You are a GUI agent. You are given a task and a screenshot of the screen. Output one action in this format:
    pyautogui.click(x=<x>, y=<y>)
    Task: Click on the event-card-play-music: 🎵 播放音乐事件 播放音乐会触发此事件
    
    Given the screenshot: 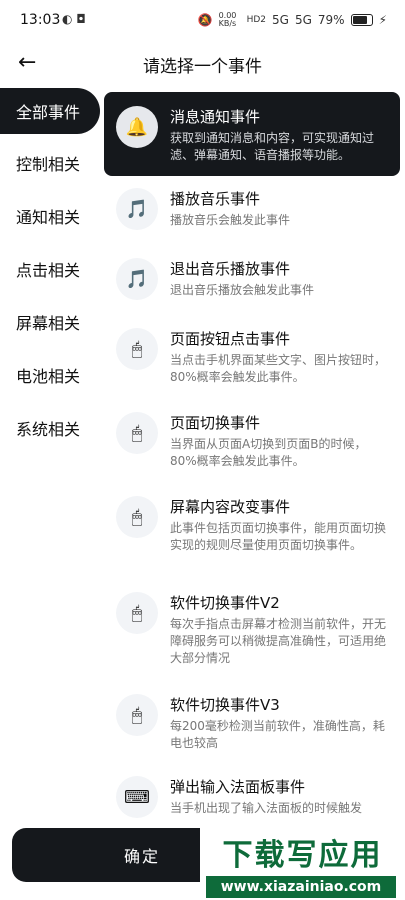 What is the action you would take?
    pyautogui.click(x=252, y=217)
    